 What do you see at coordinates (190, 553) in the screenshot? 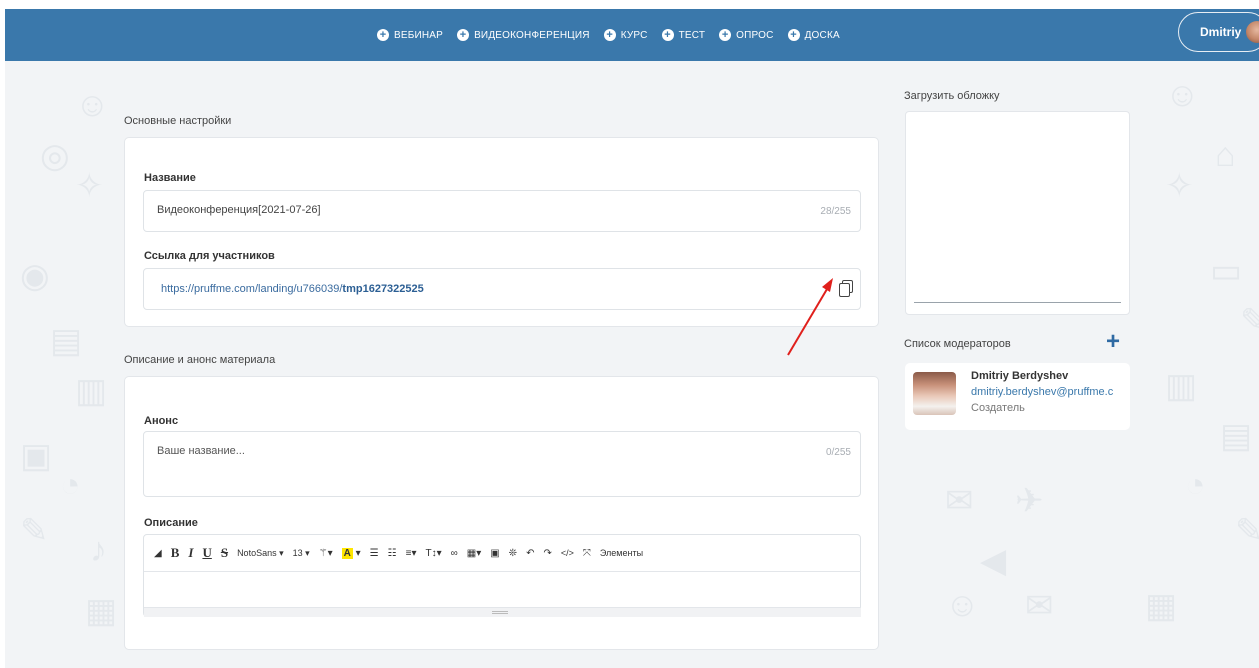
I see `italic-button: I` at bounding box center [190, 553].